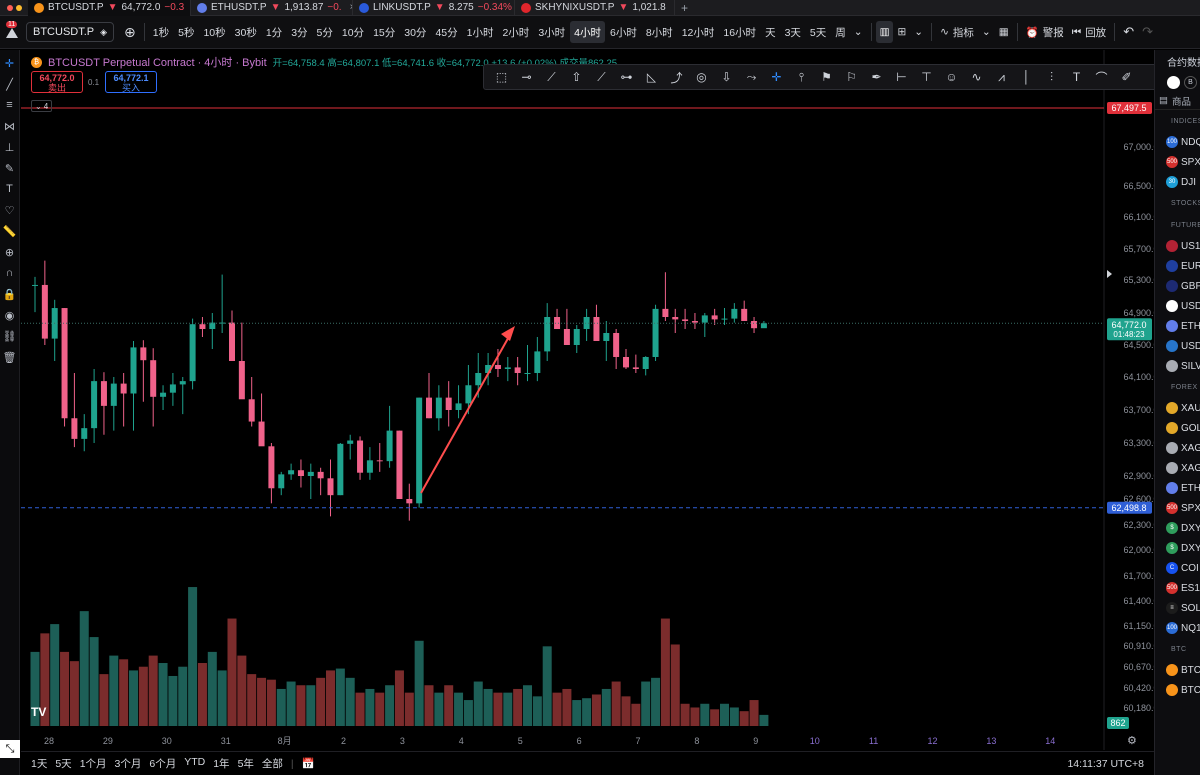 This screenshot has width=1200, height=775. I want to click on date-range-icon: ⊢, so click(901, 77).